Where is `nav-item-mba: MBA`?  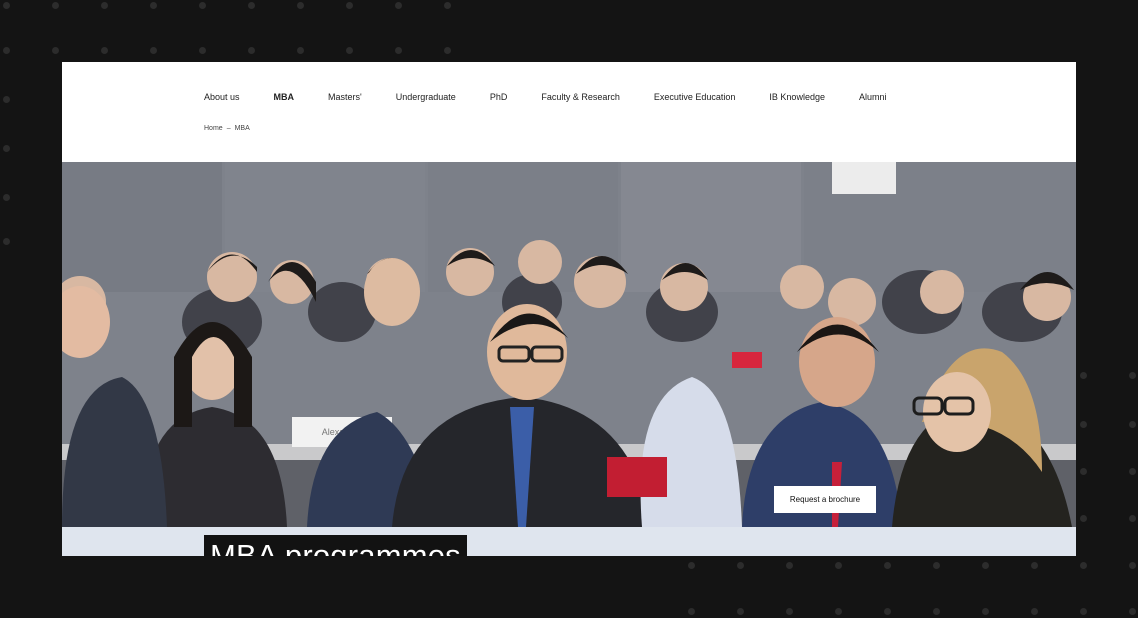
nav-item-mba: MBA is located at coordinates (284, 97).